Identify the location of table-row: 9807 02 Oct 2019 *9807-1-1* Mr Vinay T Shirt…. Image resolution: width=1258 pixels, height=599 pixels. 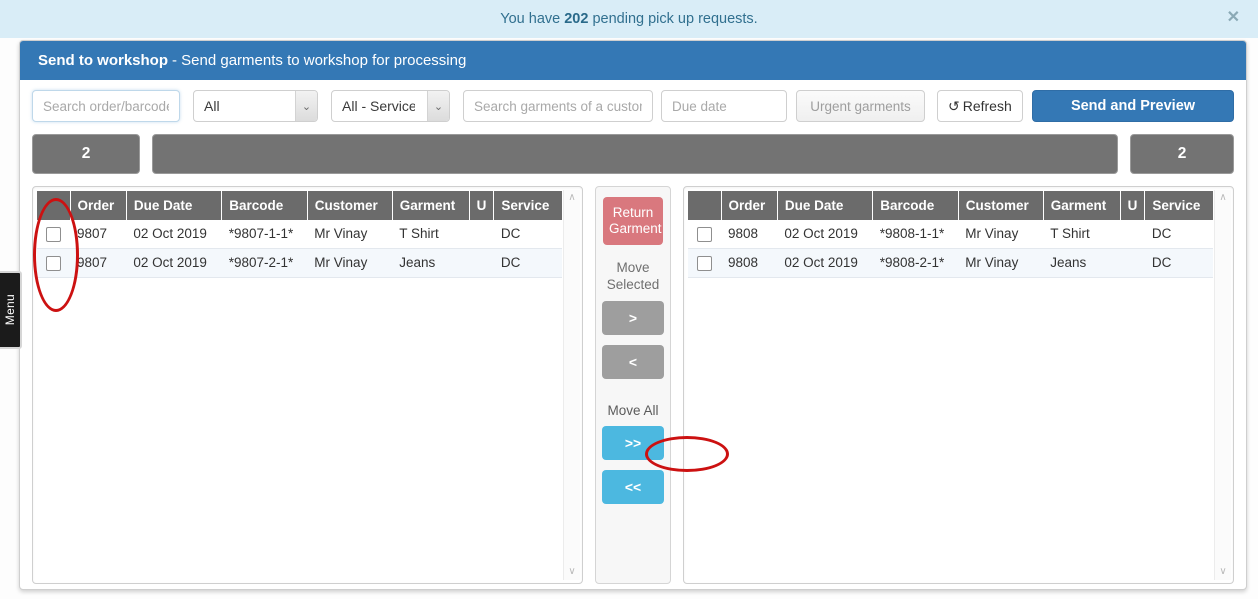
(299, 234).